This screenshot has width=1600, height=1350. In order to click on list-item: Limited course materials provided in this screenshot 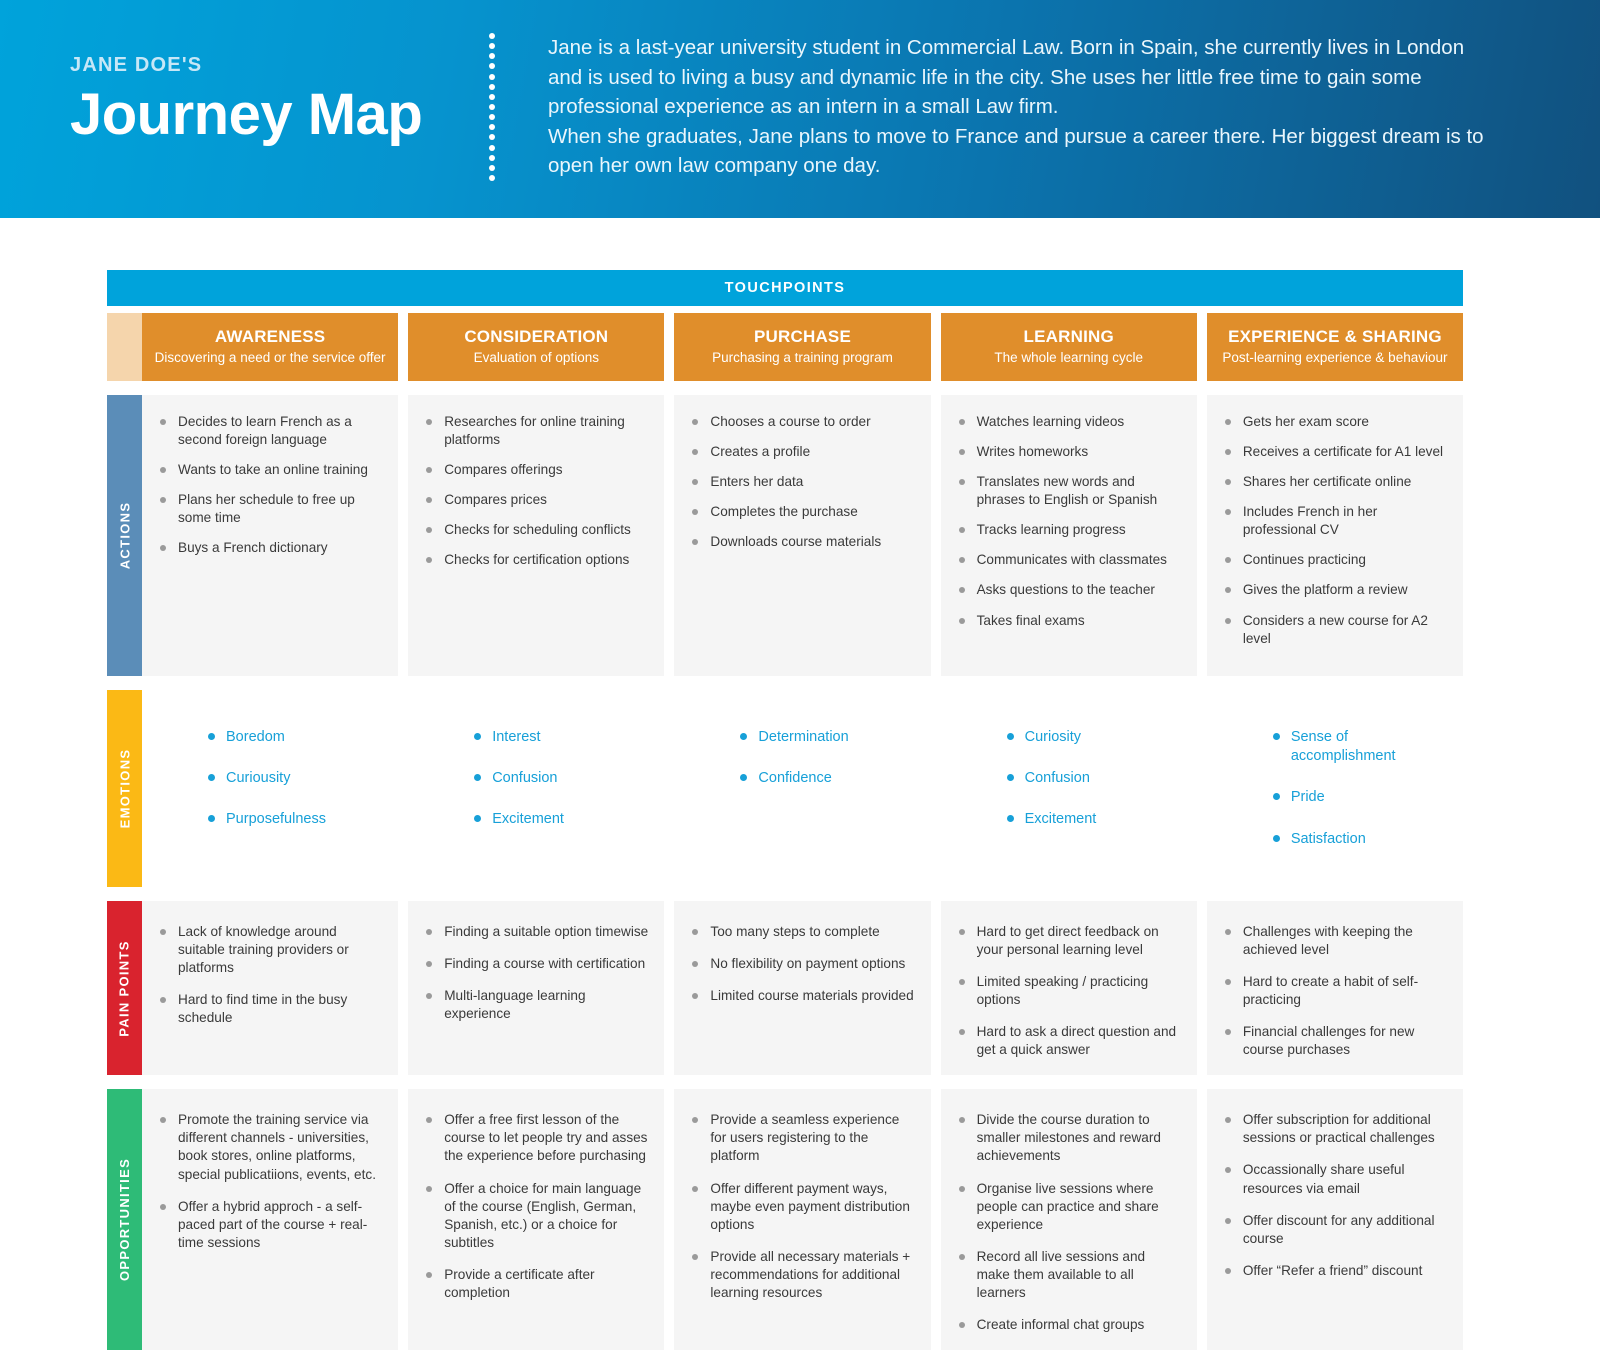, I will do `click(801, 996)`.